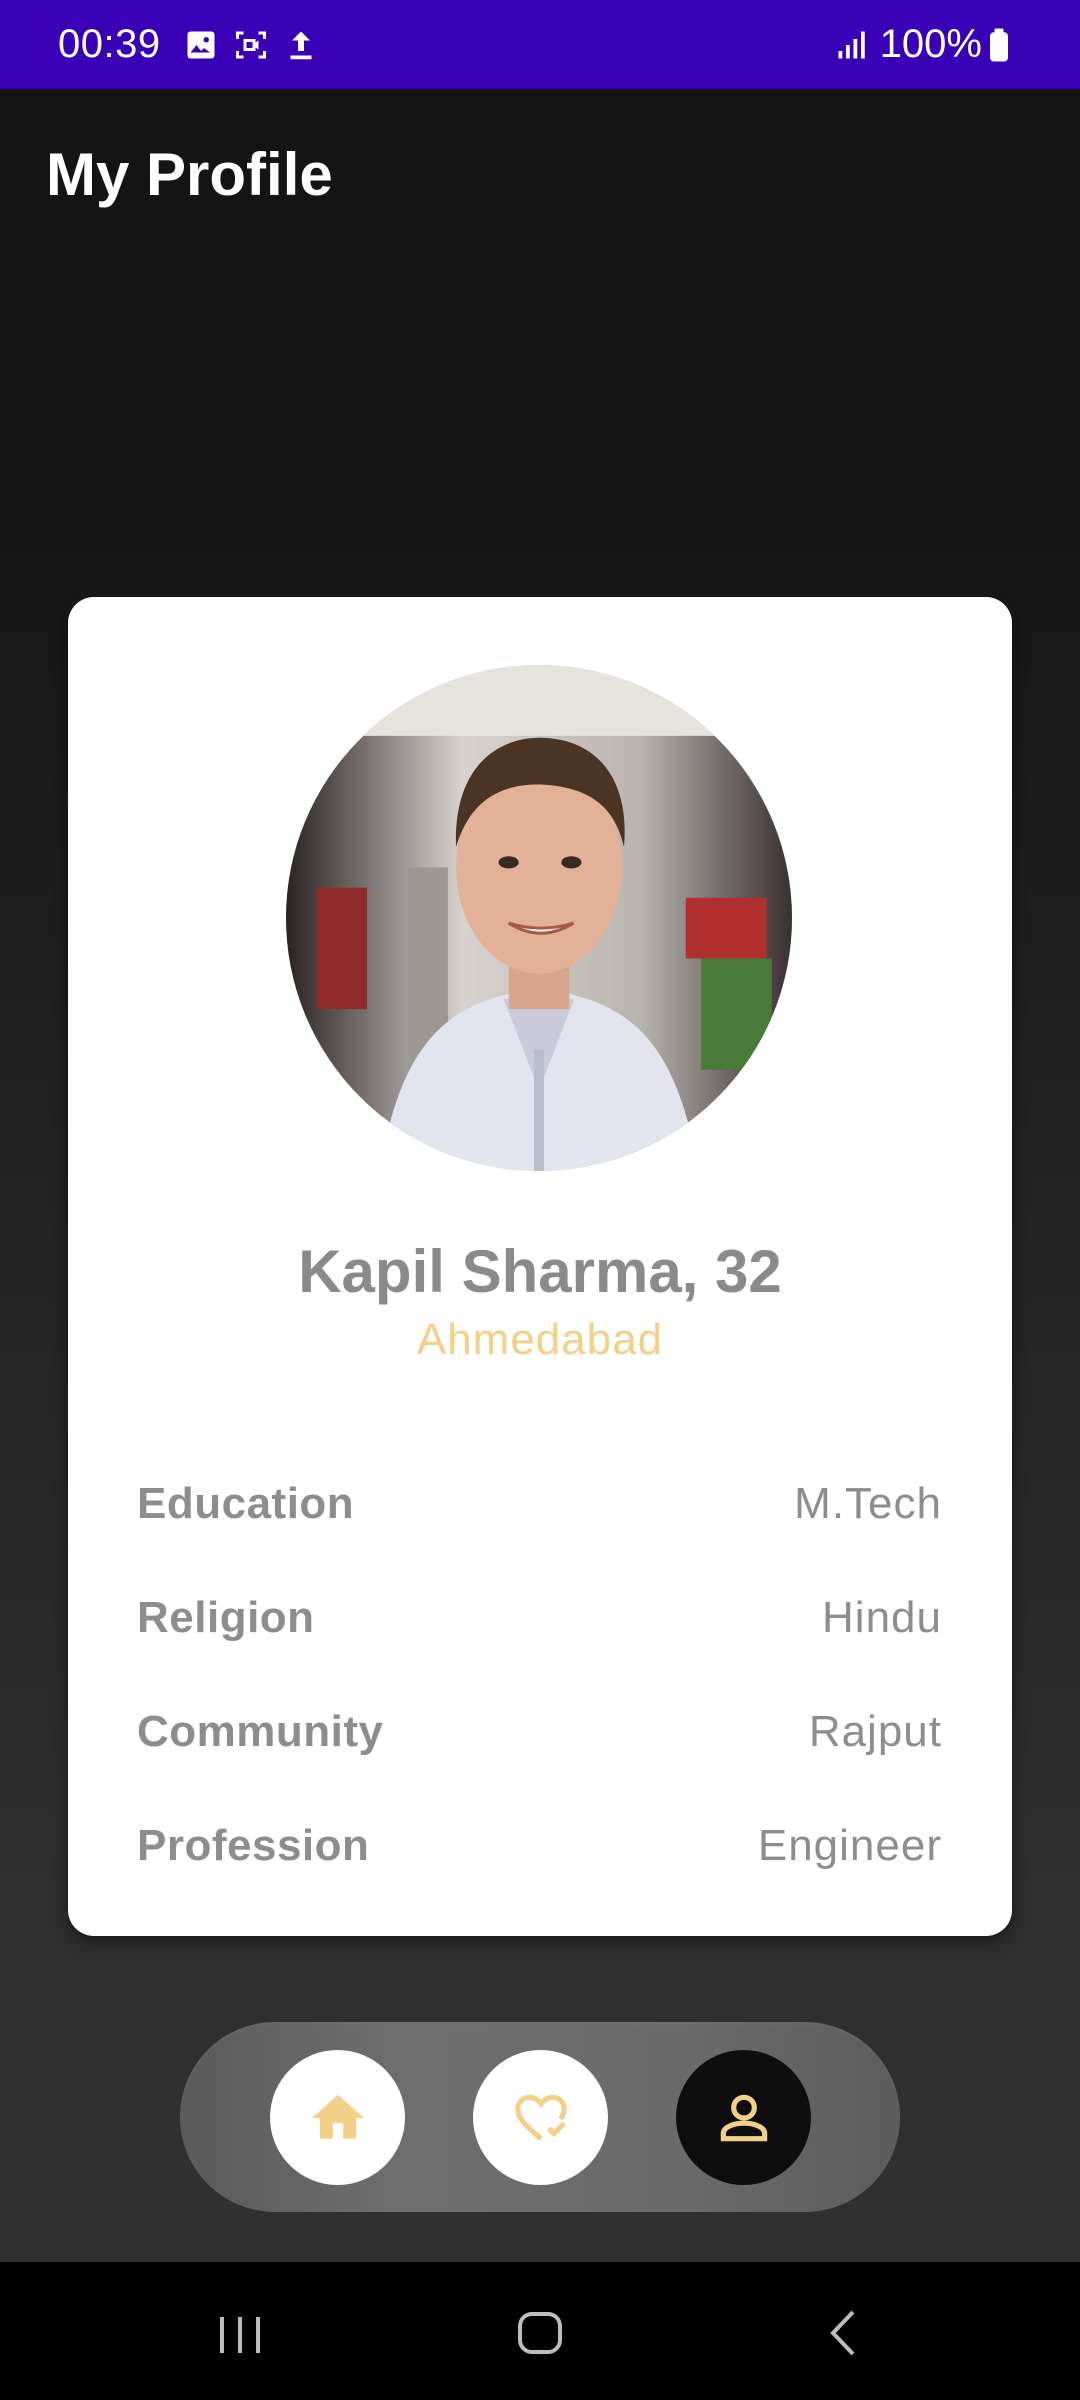 Image resolution: width=1080 pixels, height=2400 pixels. I want to click on detail-value: Engineer, so click(849, 1845).